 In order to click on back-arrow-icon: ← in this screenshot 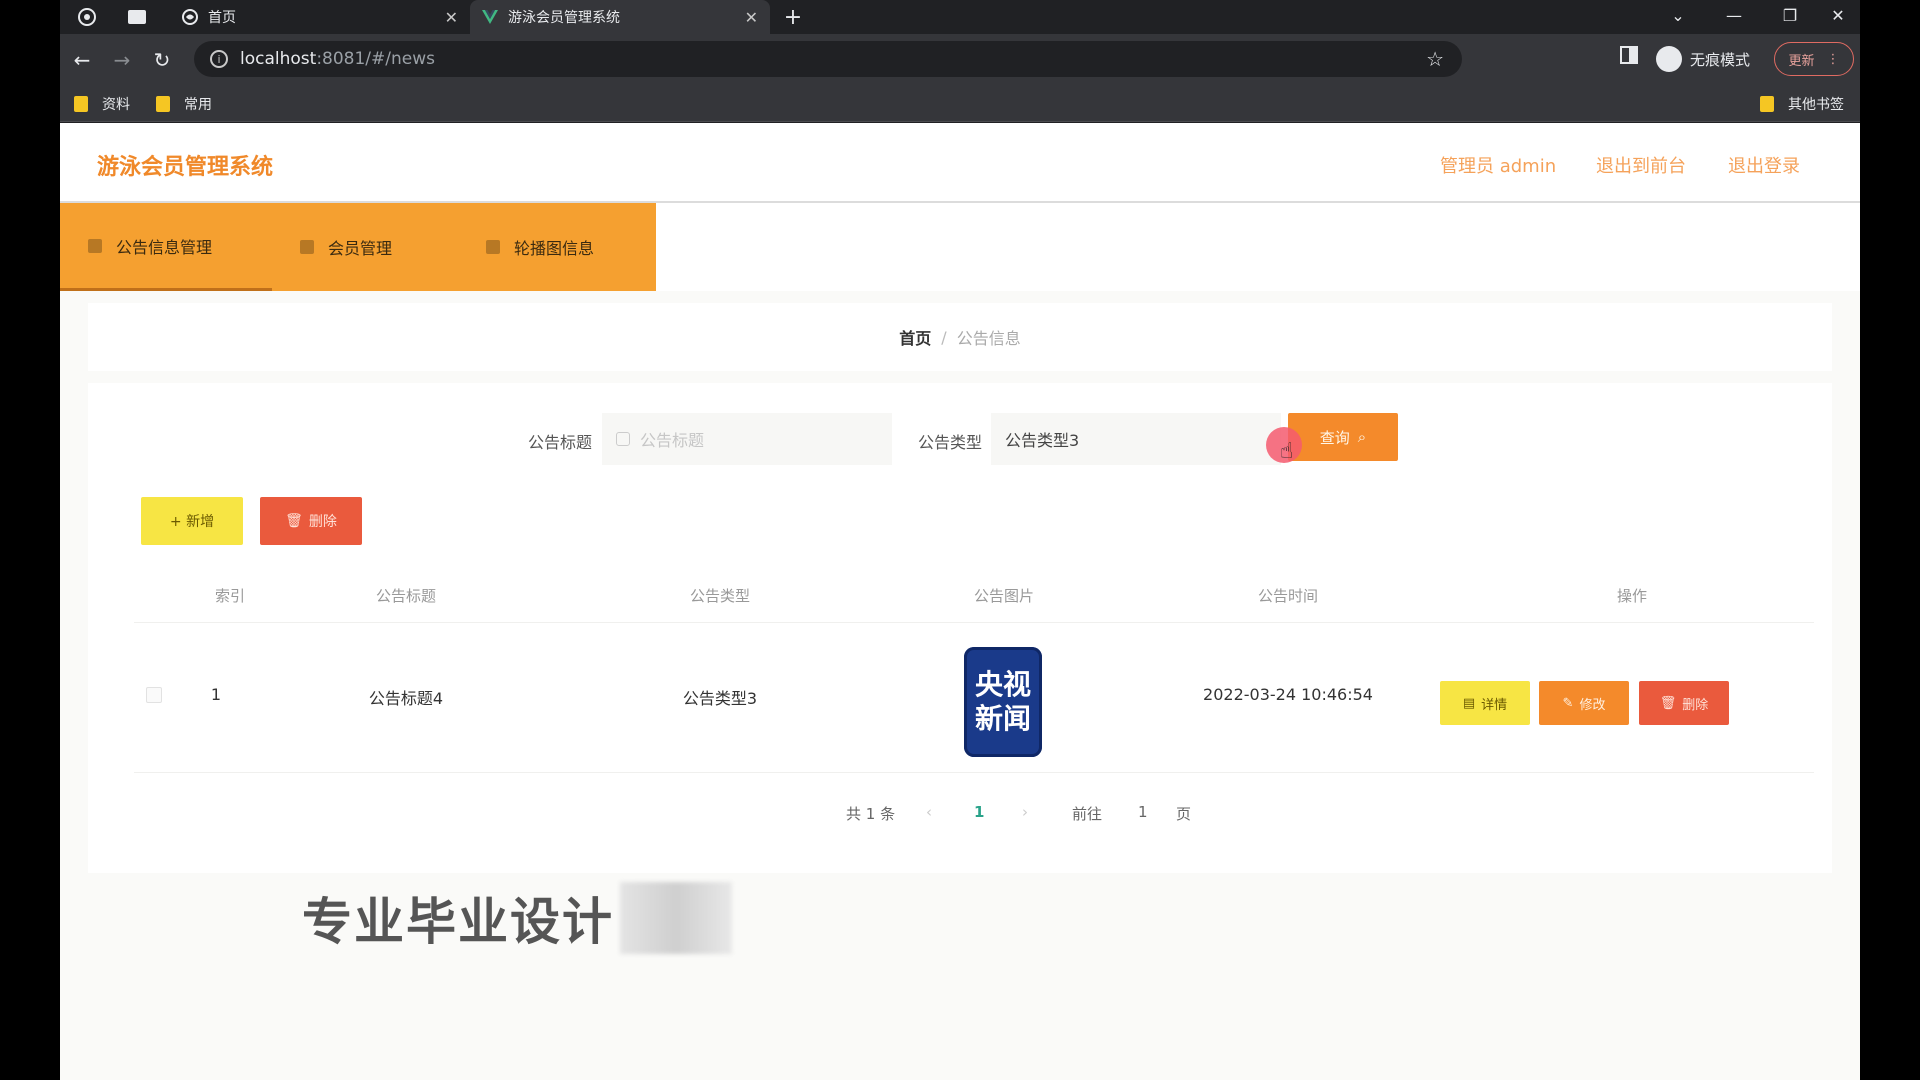, I will do `click(82, 60)`.